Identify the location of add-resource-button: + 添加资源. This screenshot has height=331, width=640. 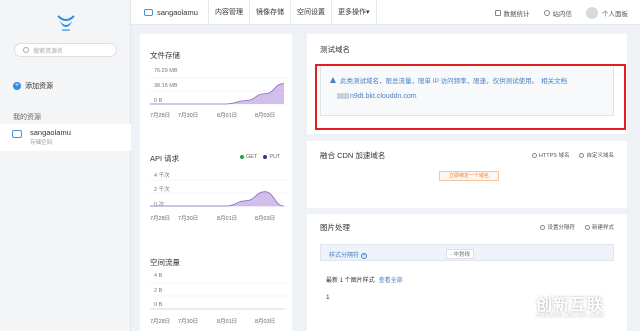
(33, 86).